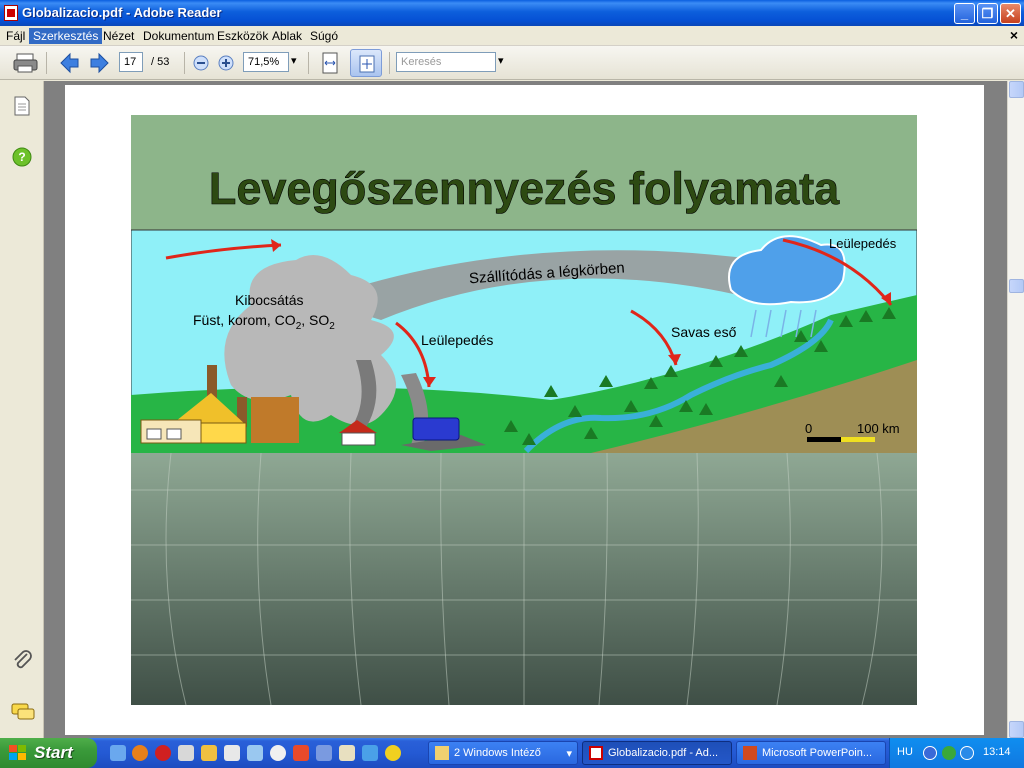  Describe the element at coordinates (1010, 13) in the screenshot. I see `close-button: ✕` at that location.